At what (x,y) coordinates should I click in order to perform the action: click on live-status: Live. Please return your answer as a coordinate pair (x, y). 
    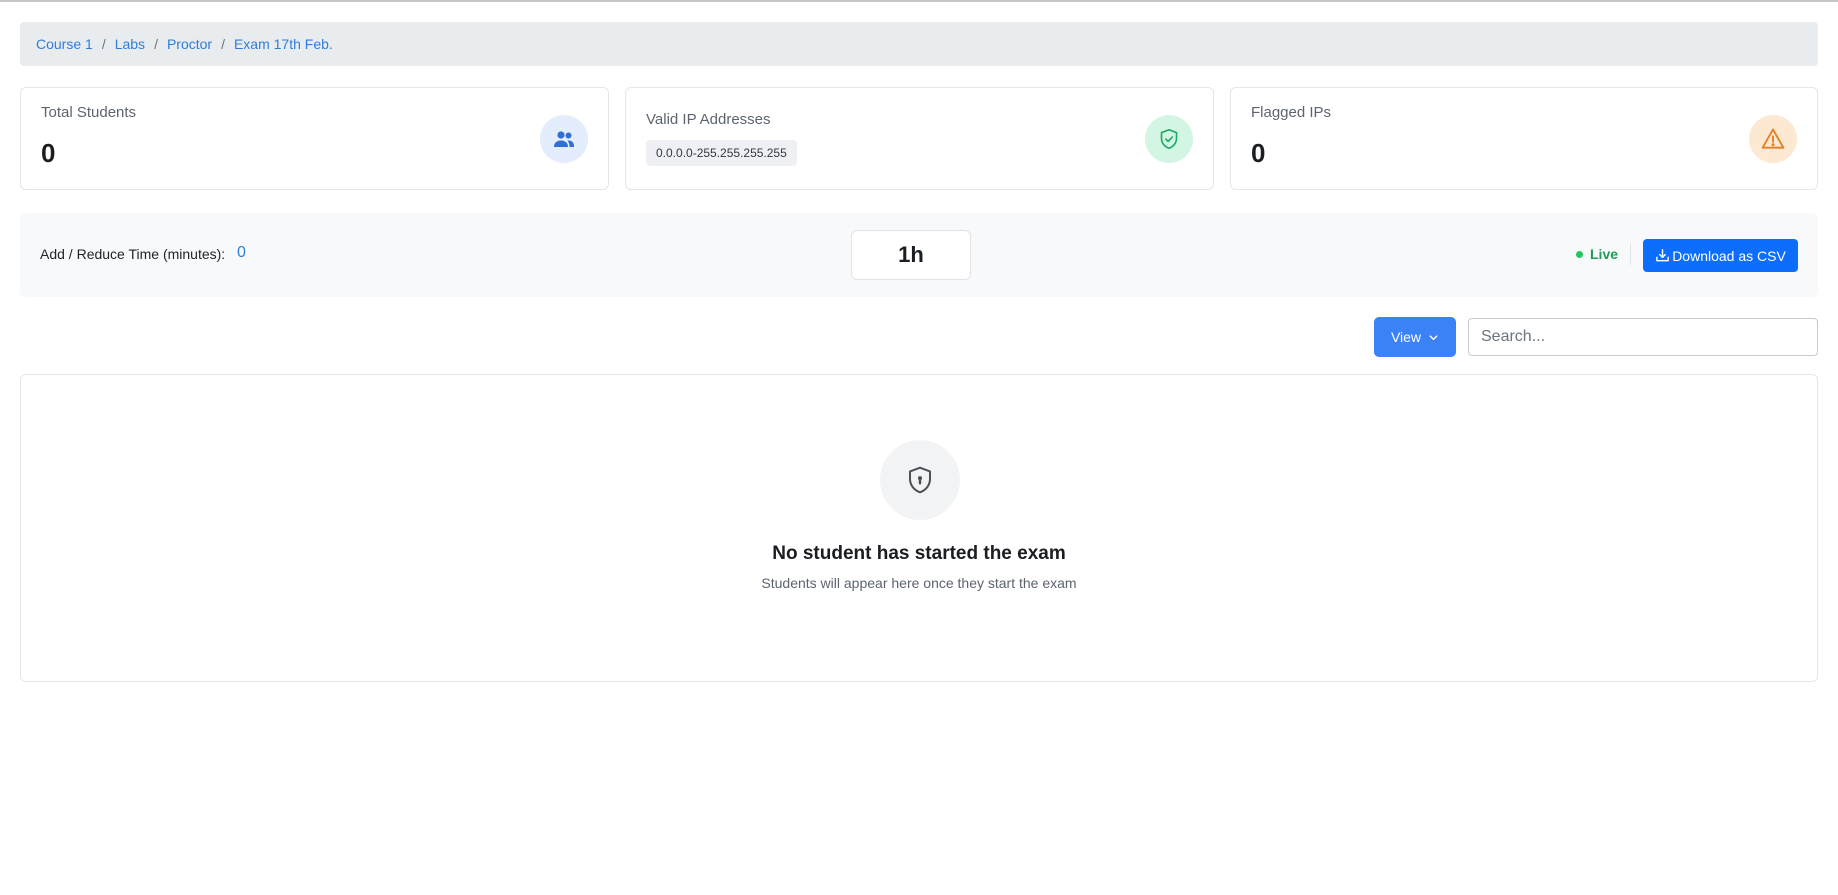
    Looking at the image, I should click on (1597, 254).